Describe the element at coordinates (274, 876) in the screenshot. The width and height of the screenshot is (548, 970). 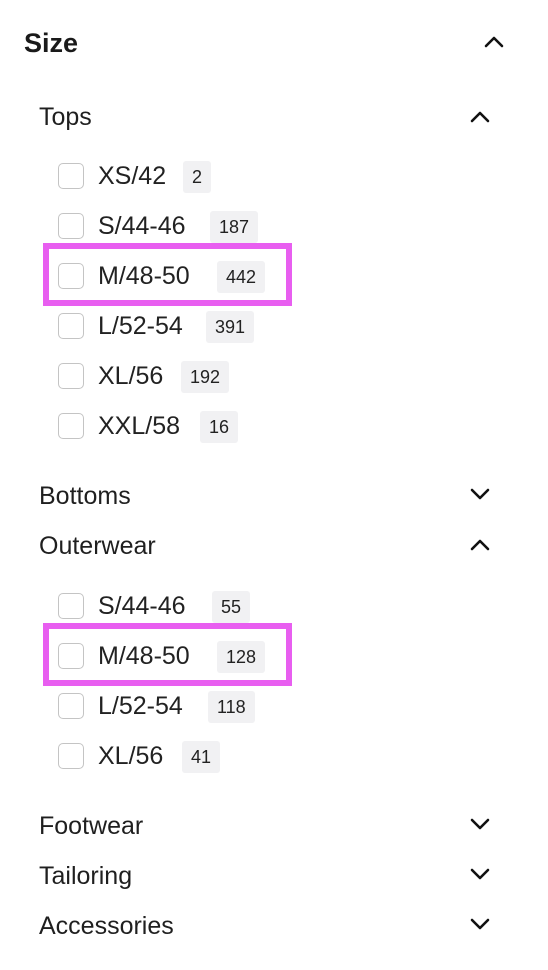
I see `category-tailoring: Tailoring` at that location.